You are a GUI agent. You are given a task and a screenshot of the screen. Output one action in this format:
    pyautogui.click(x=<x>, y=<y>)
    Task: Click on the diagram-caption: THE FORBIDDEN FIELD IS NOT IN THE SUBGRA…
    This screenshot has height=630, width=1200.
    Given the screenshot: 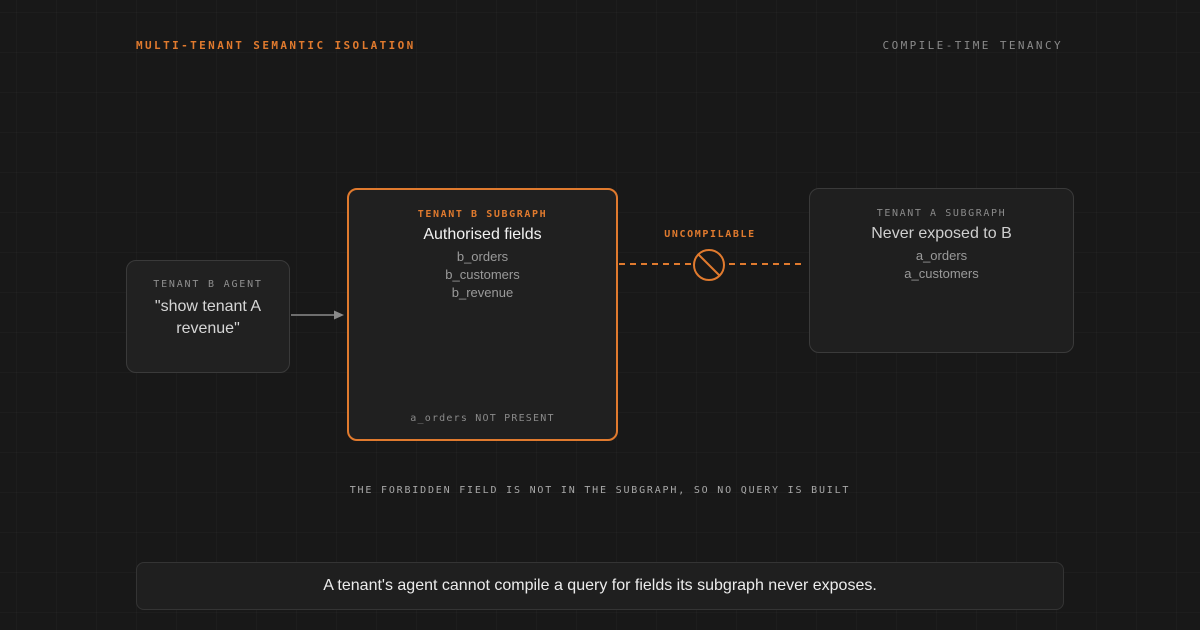 What is the action you would take?
    pyautogui.click(x=600, y=490)
    